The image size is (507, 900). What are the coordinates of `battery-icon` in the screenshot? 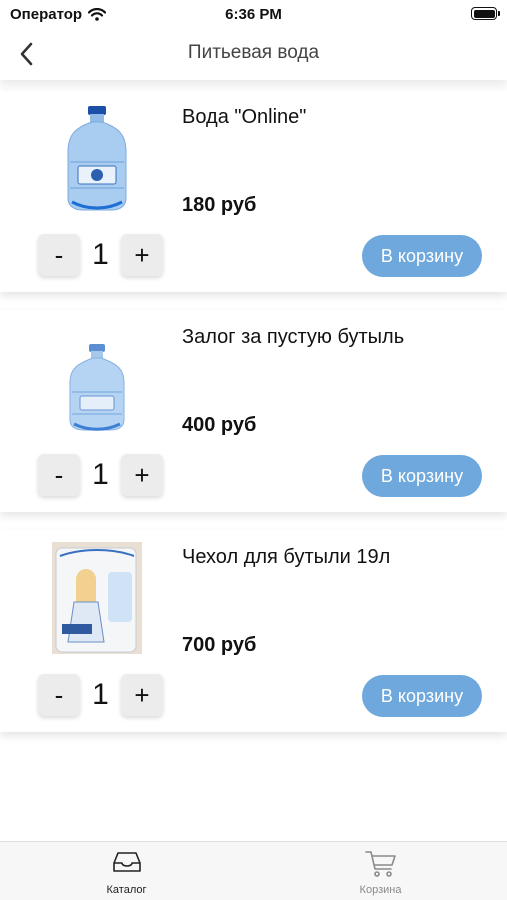 It's located at (485, 13).